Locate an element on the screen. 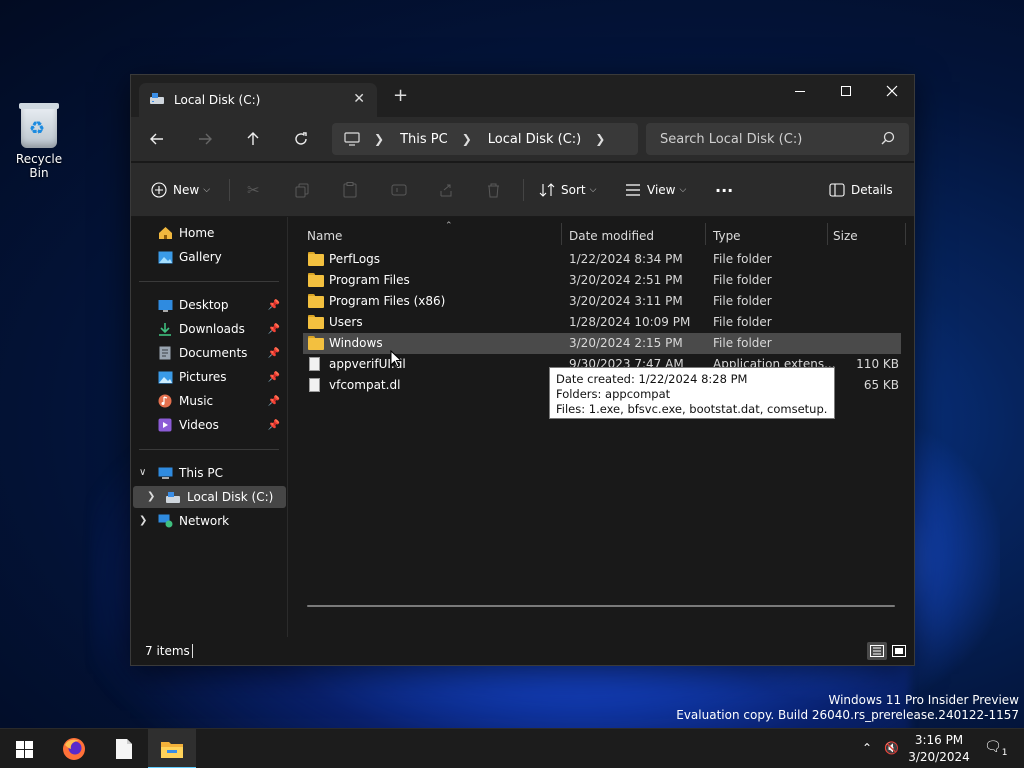 This screenshot has height=768, width=1024. delete-button is located at coordinates (493, 190).